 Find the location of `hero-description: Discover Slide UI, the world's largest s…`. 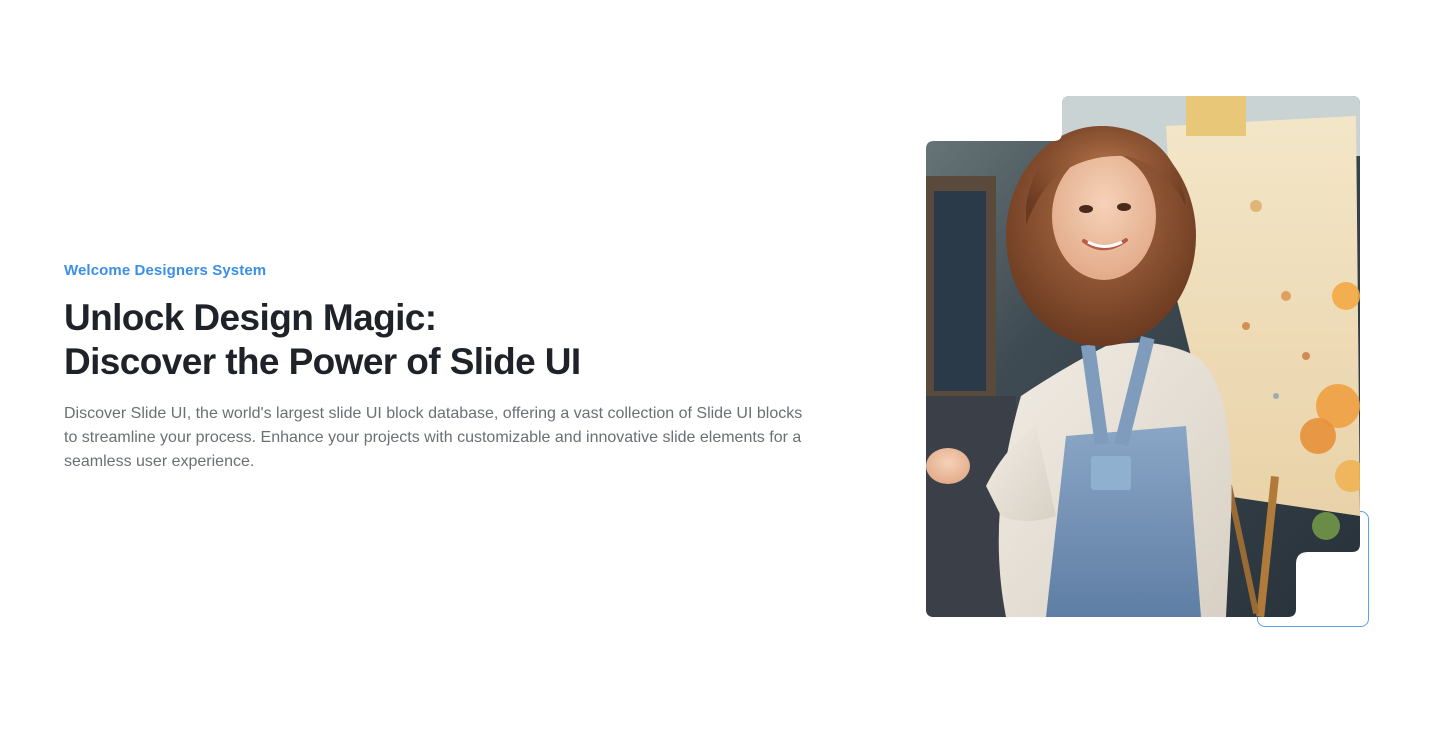

hero-description: Discover Slide UI, the world's largest s… is located at coordinates (433, 437).